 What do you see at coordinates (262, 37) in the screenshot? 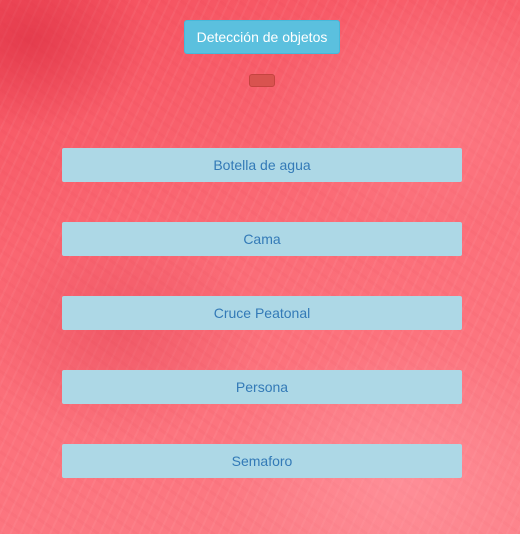
I see `object-detection-button: Detección de objetos` at bounding box center [262, 37].